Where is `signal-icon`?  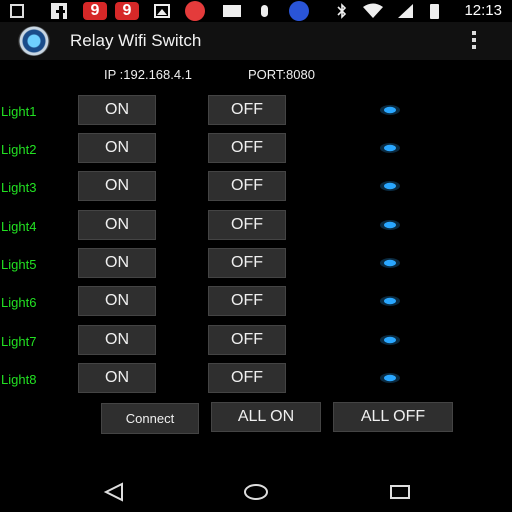
signal-icon is located at coordinates (405, 11).